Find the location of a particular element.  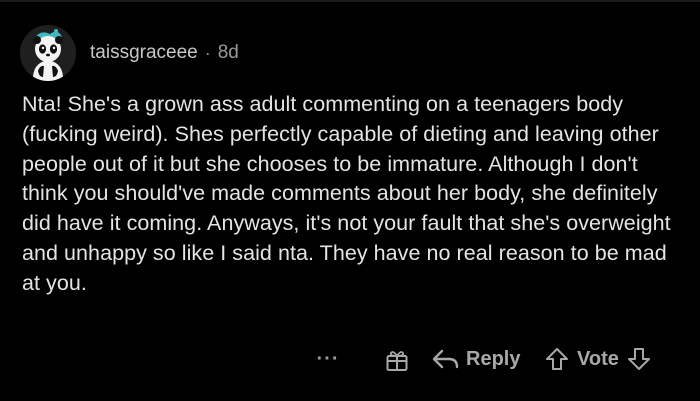

user-avatar is located at coordinates (48, 53).